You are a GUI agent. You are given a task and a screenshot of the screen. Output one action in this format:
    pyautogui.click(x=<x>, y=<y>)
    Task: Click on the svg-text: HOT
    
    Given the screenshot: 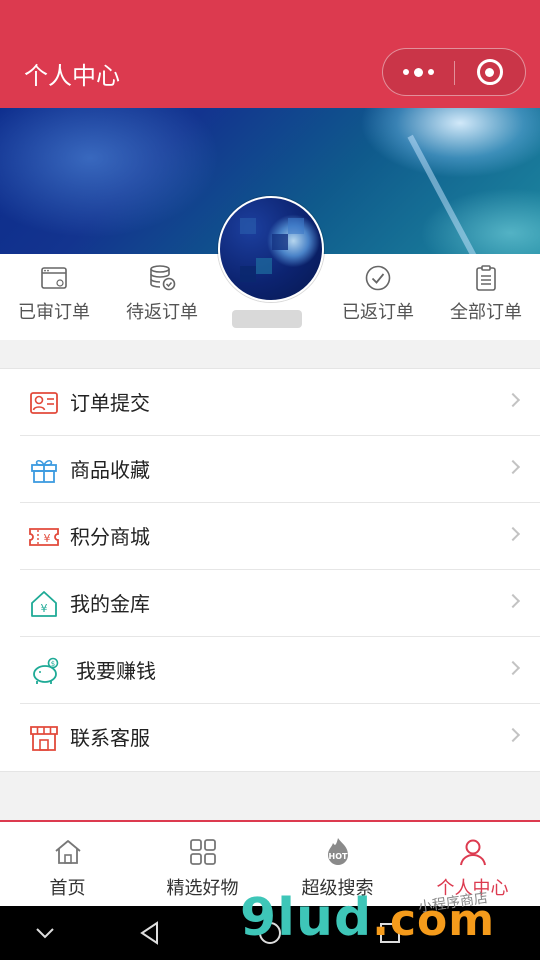 What is the action you would take?
    pyautogui.click(x=338, y=856)
    